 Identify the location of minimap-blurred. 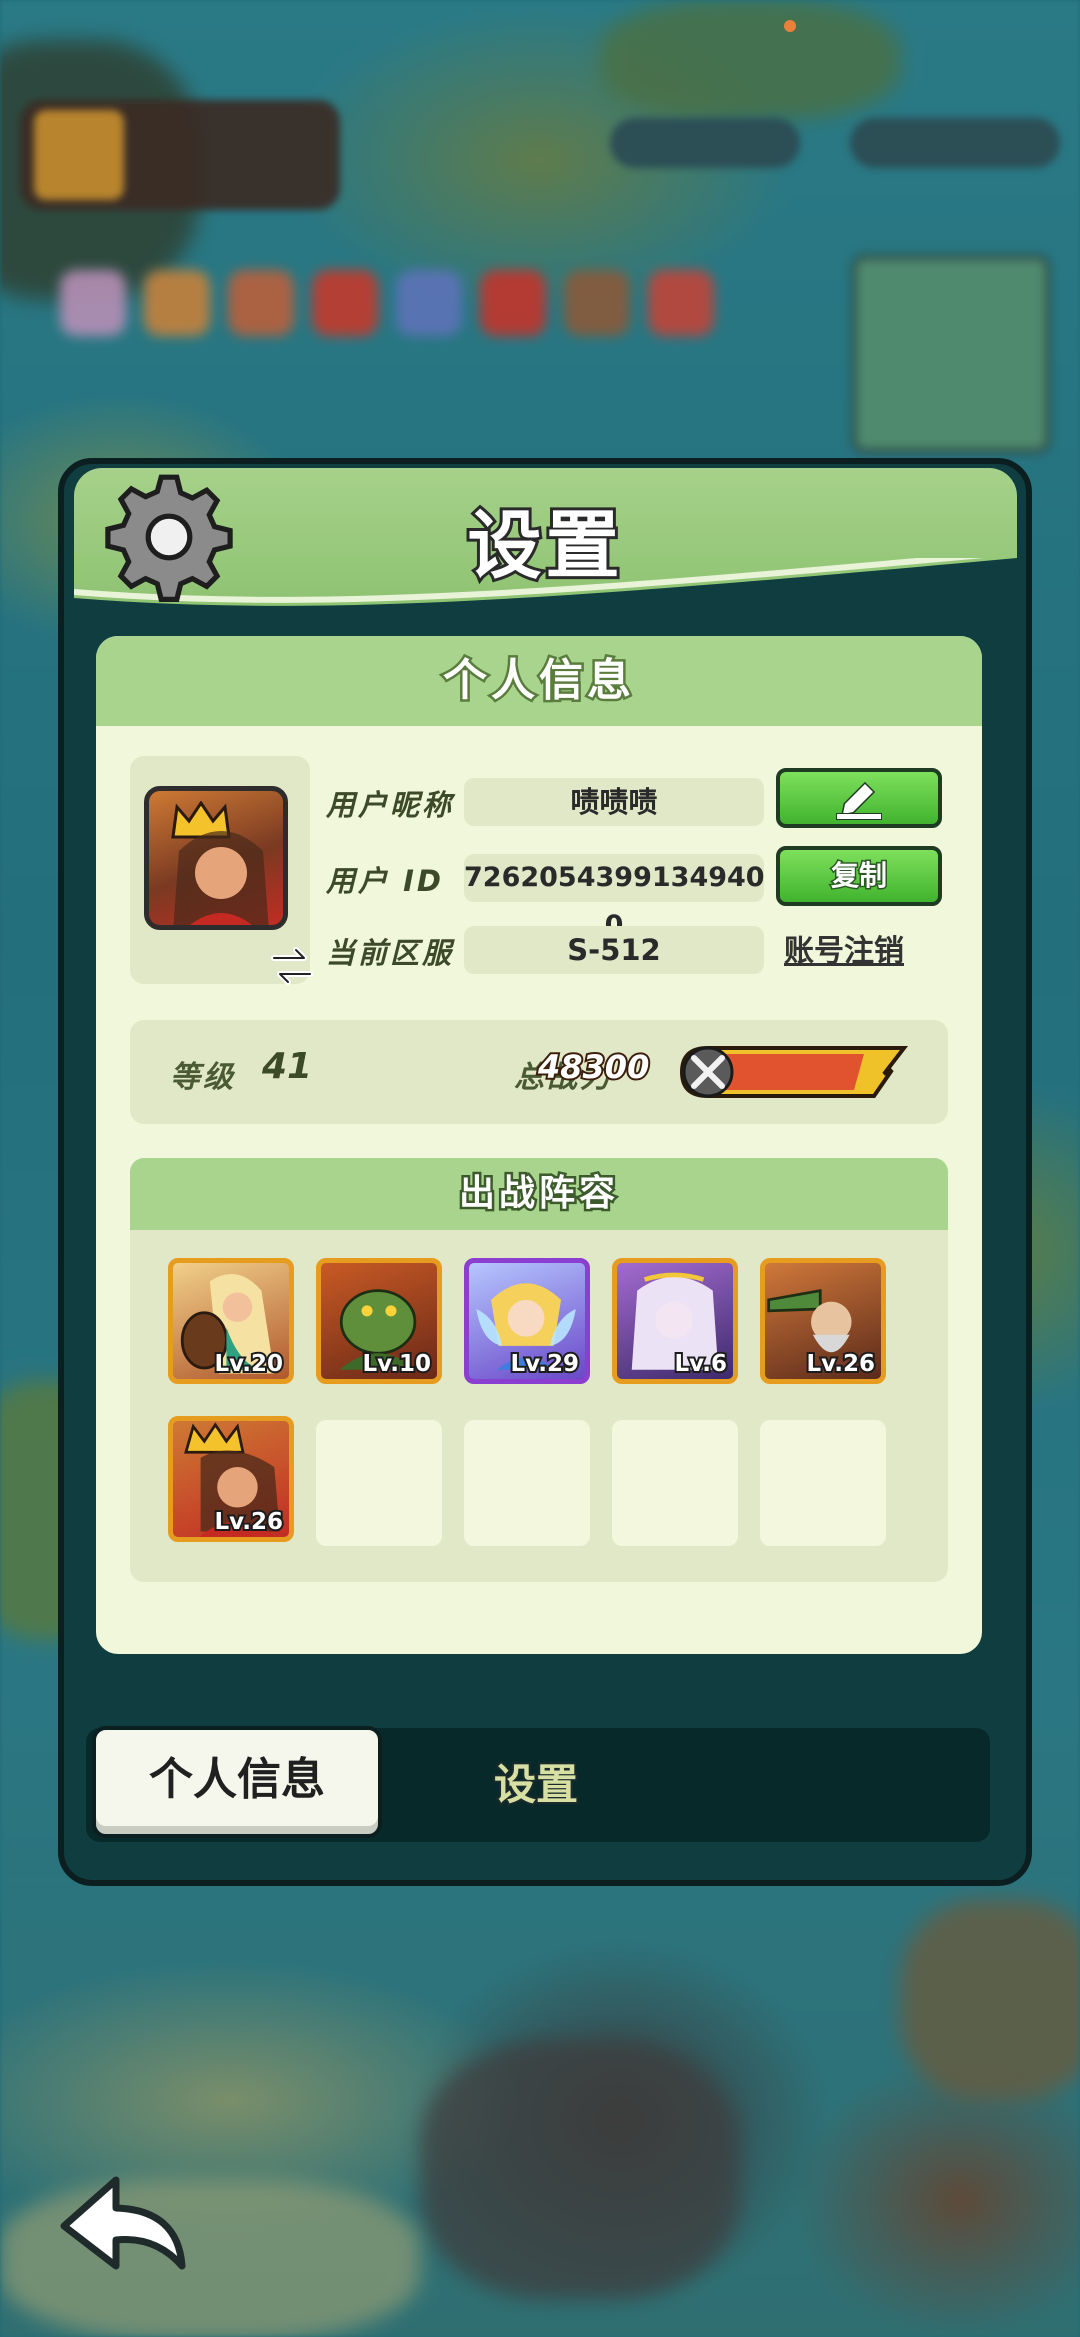
(951, 354).